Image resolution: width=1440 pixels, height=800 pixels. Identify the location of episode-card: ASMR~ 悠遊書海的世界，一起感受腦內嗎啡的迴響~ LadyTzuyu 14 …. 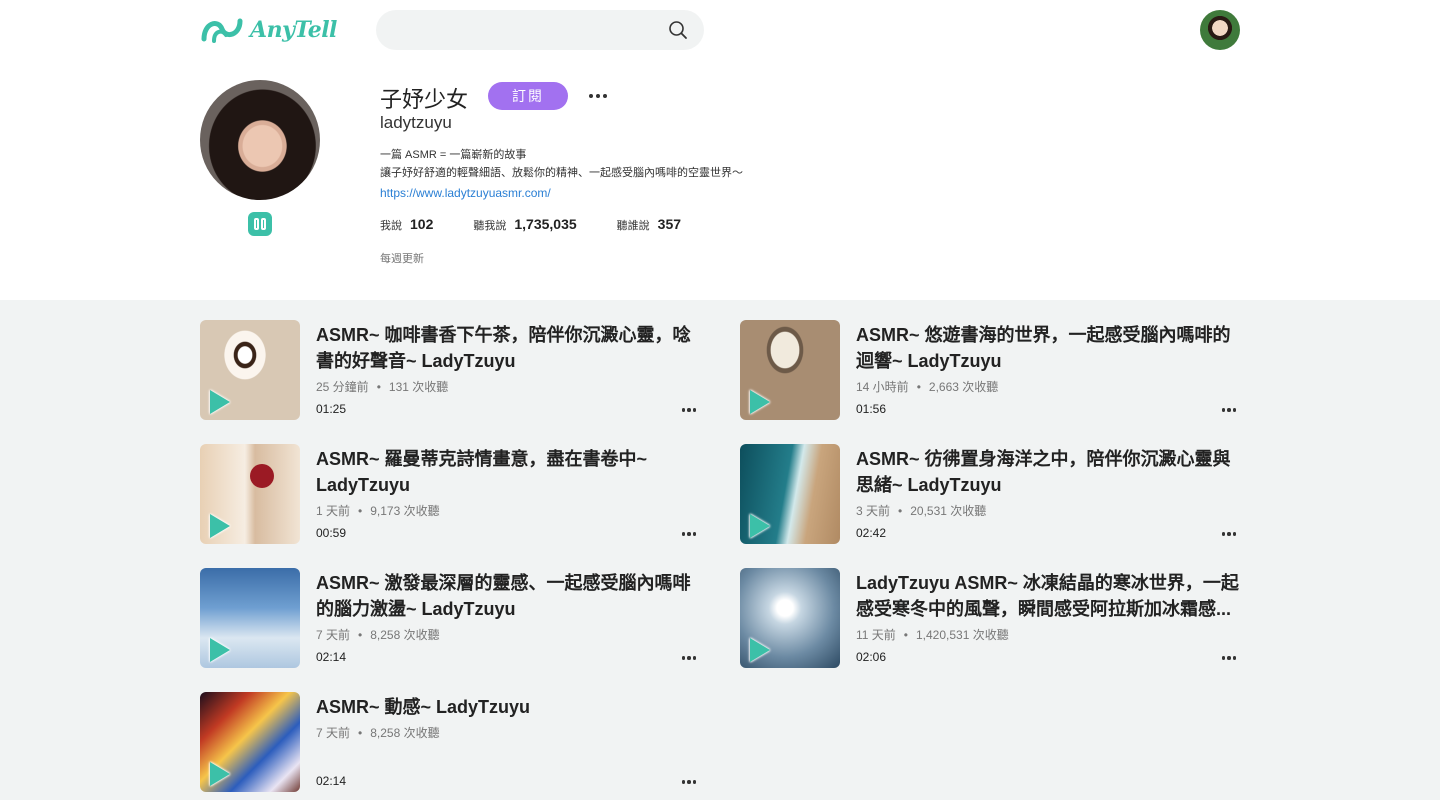
(990, 370).